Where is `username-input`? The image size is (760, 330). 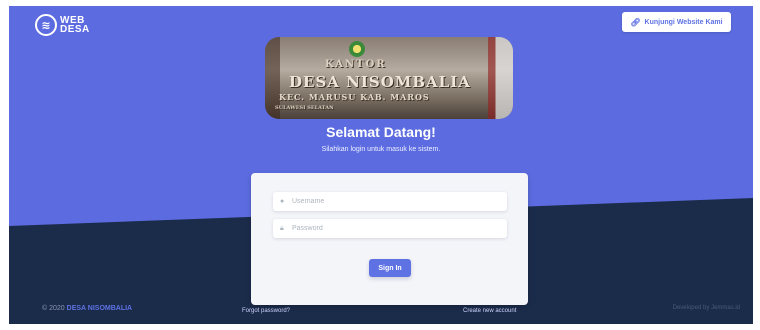
username-input is located at coordinates (391, 201).